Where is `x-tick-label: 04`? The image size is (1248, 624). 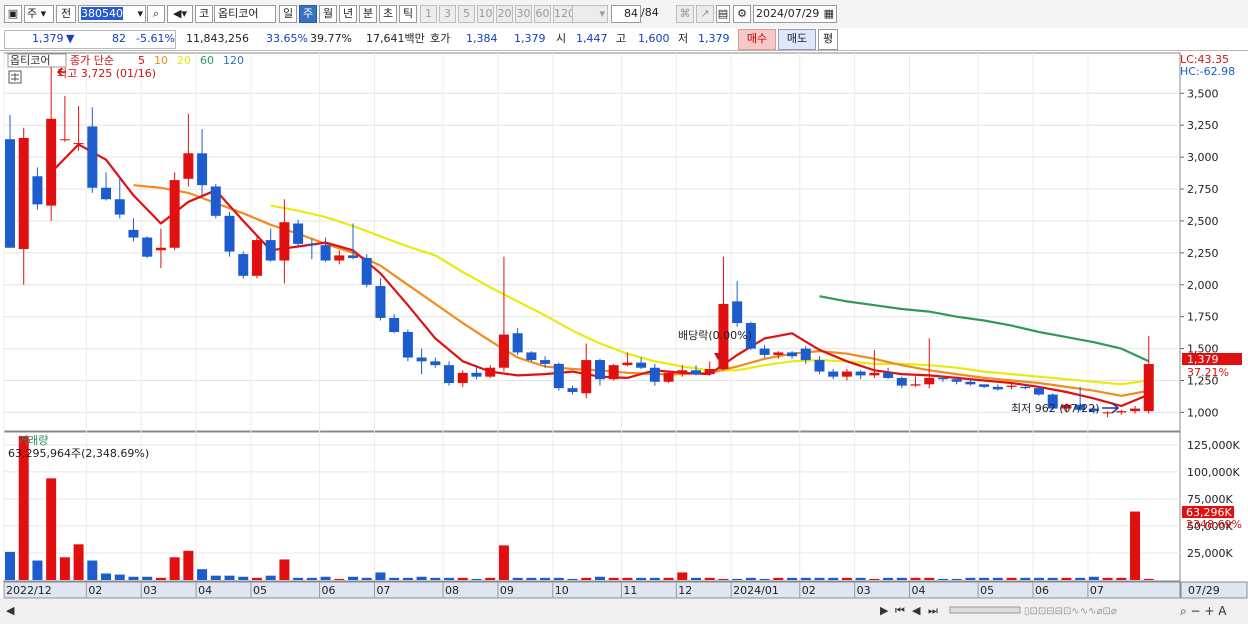
x-tick-label: 04 is located at coordinates (919, 590).